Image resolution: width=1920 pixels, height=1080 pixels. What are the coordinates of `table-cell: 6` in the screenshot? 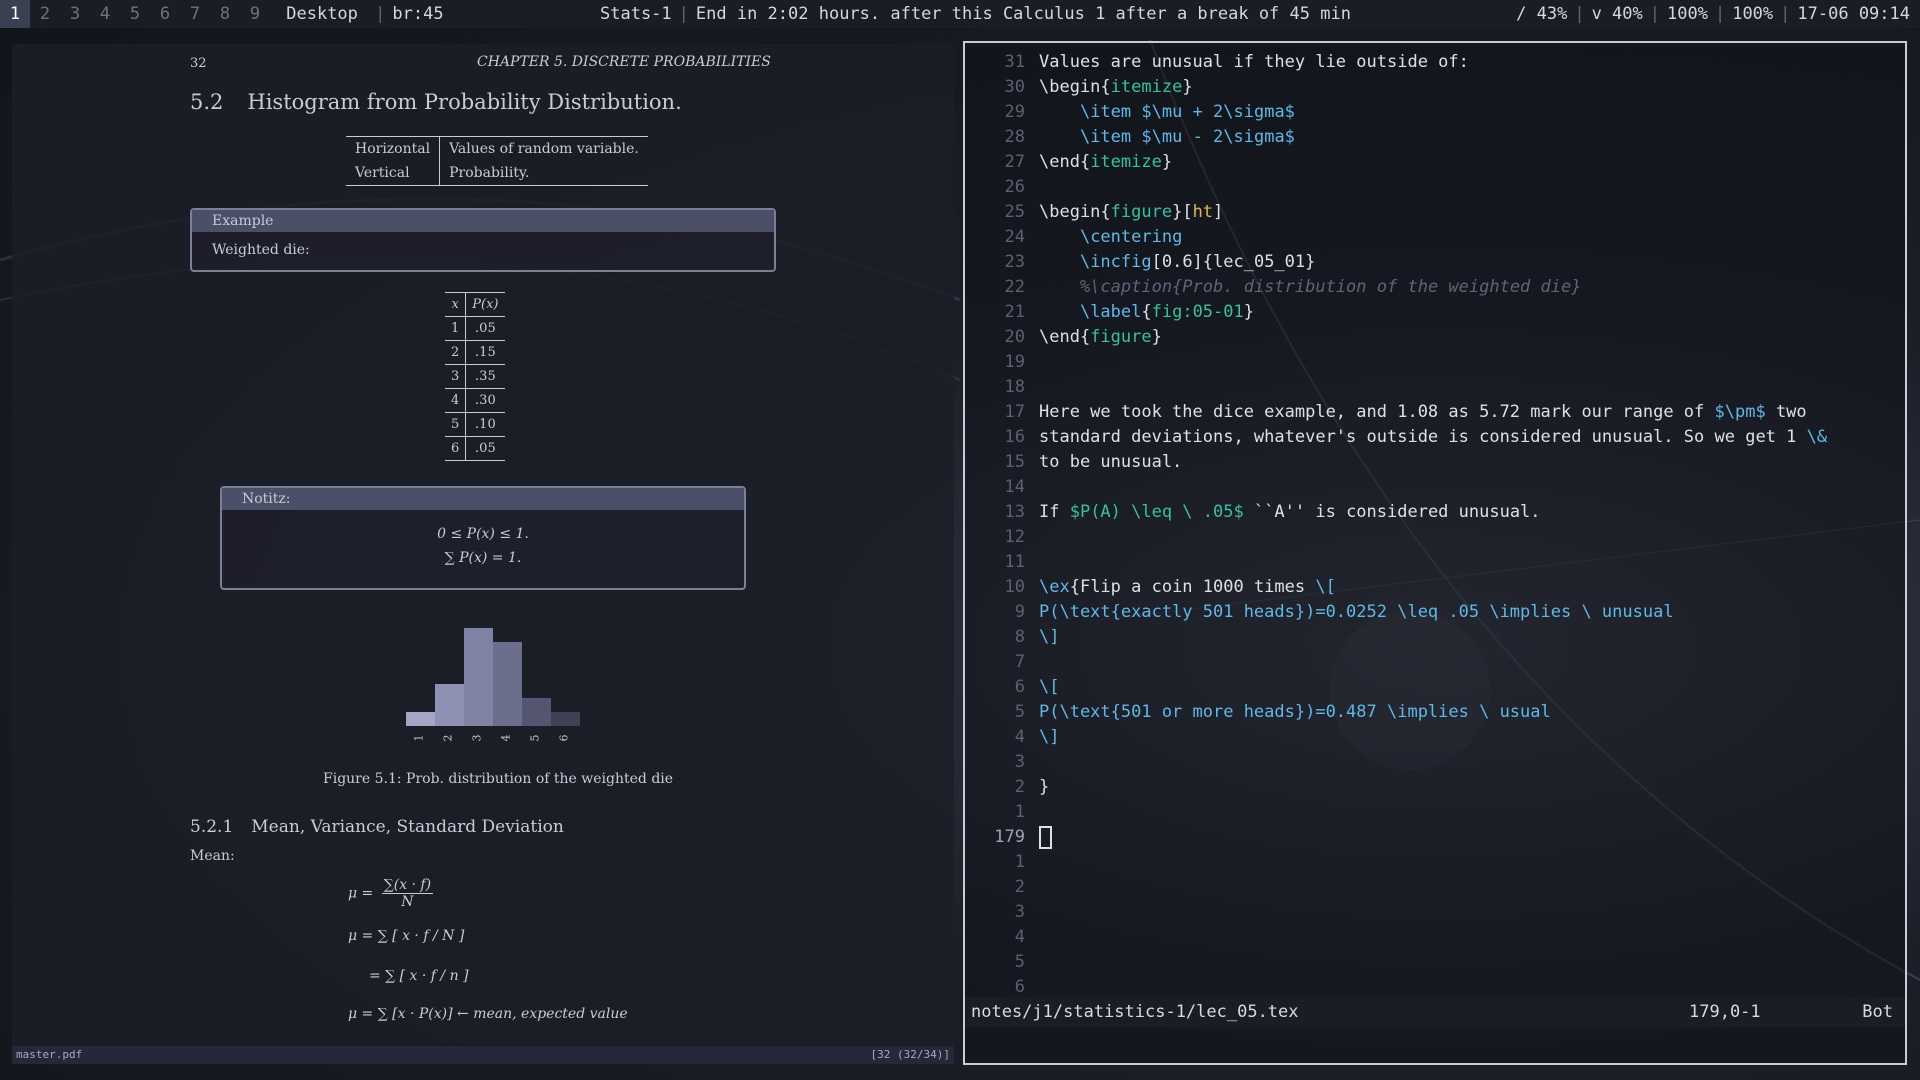 It's located at (456, 448).